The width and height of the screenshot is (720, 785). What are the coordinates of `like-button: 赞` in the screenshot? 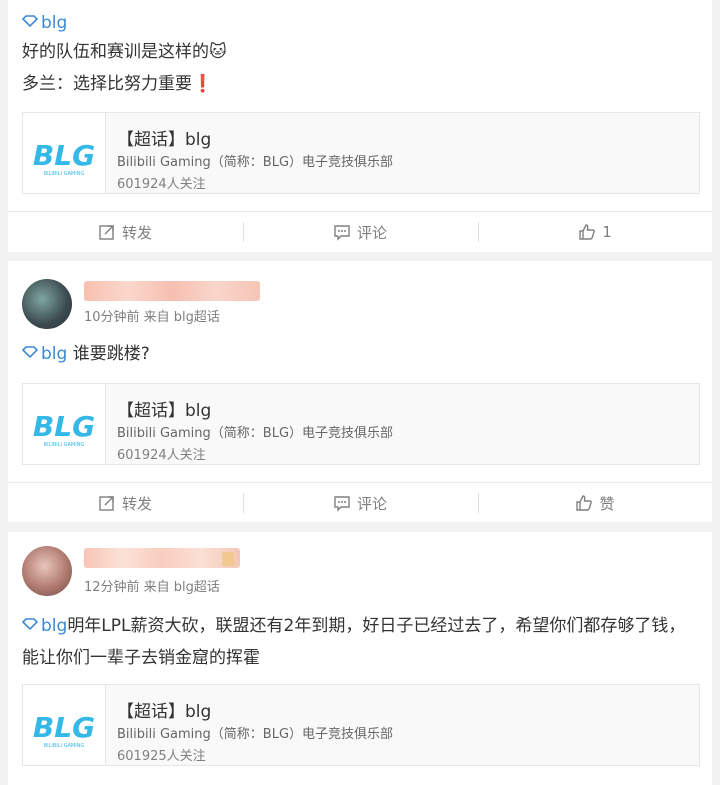 It's located at (595, 503).